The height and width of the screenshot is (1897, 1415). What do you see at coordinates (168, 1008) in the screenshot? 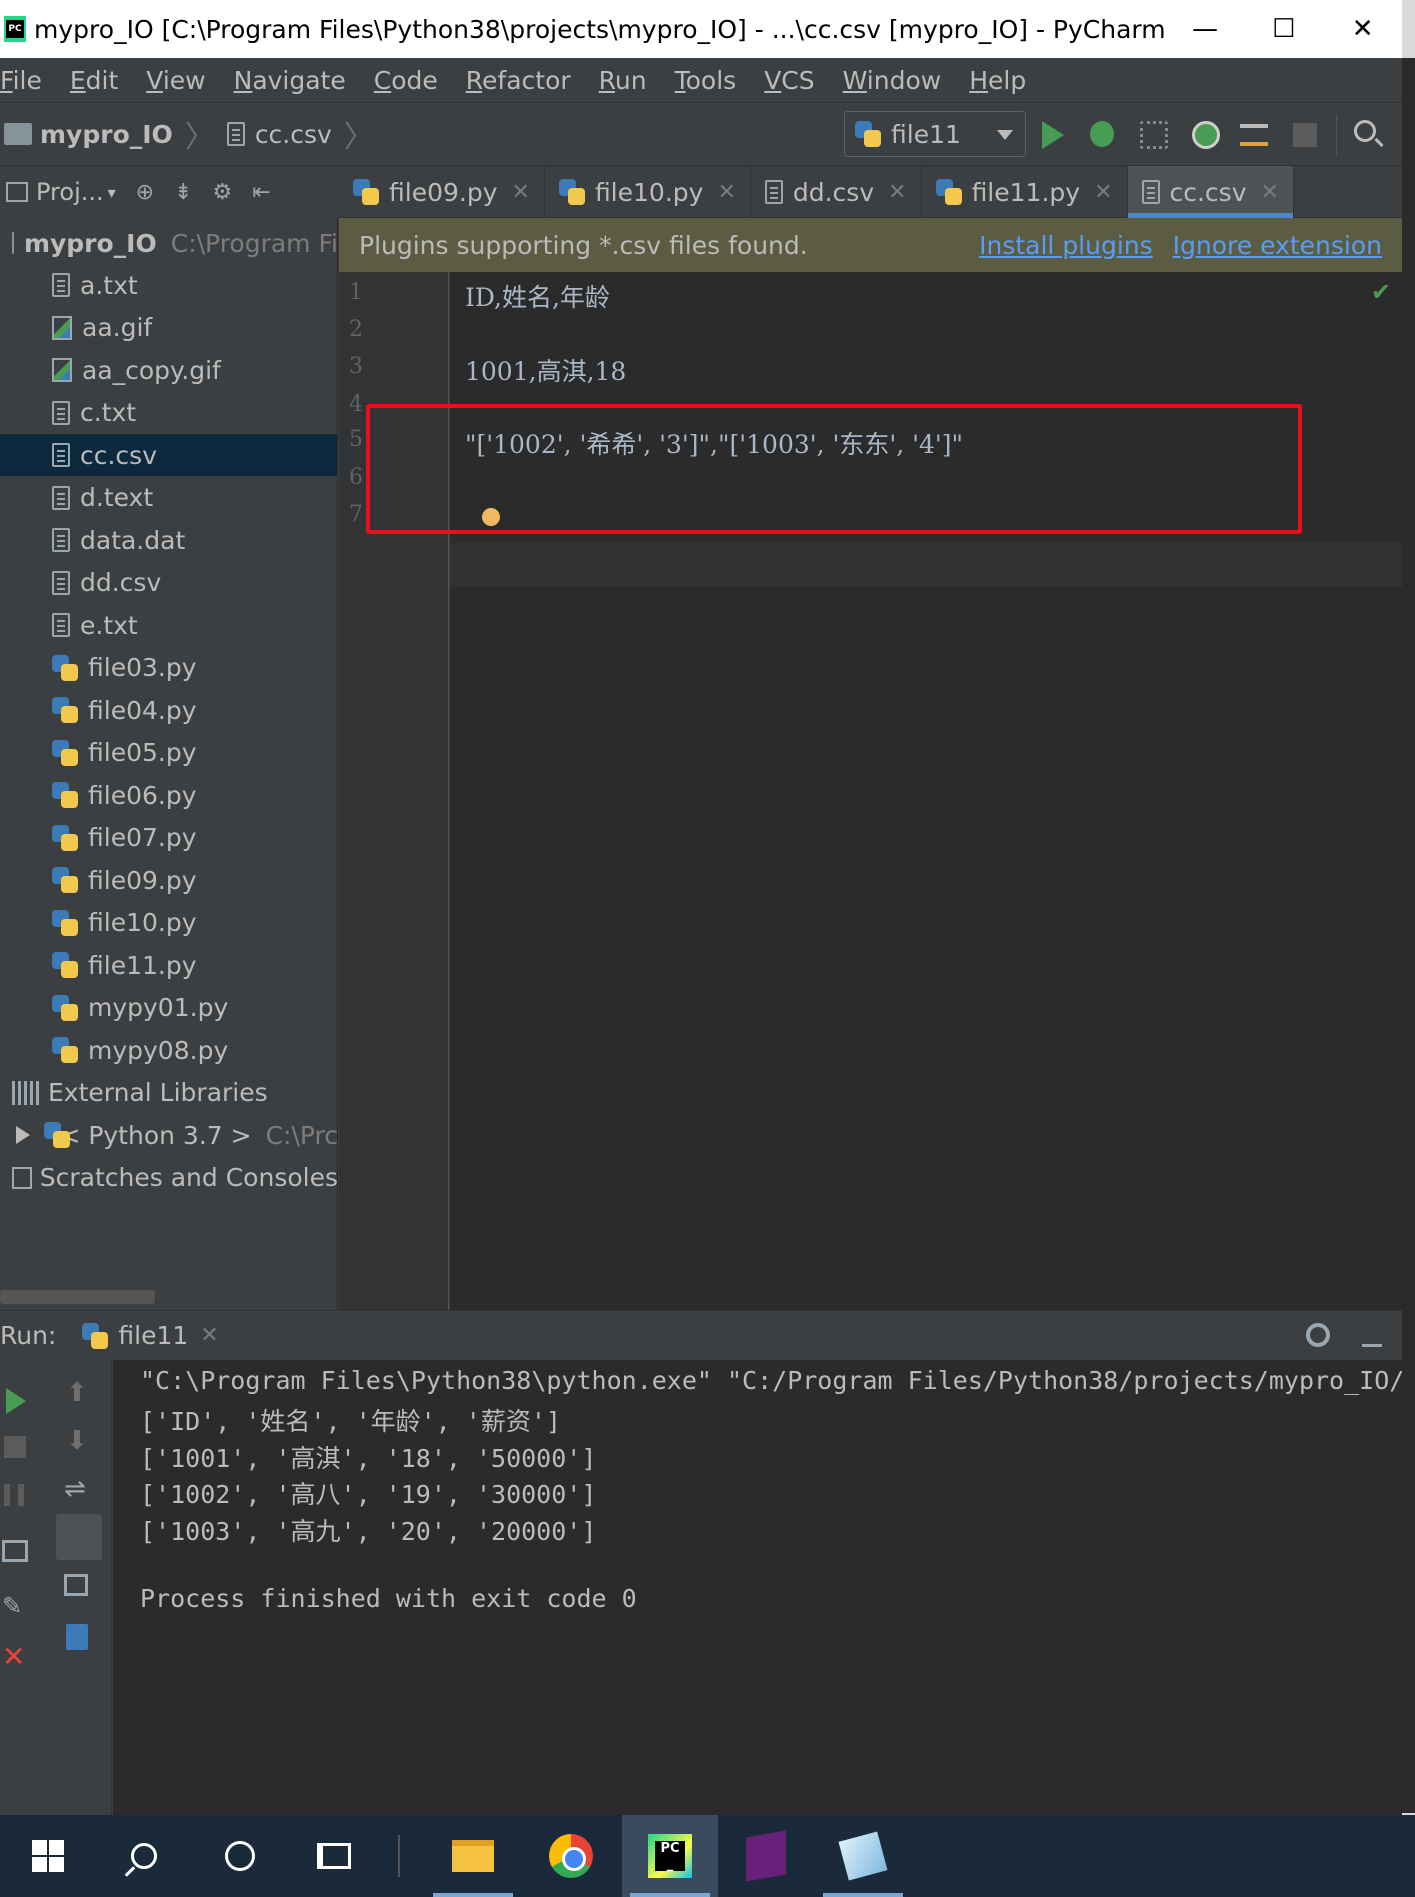
I see `tree-file-item: mypy01.py` at bounding box center [168, 1008].